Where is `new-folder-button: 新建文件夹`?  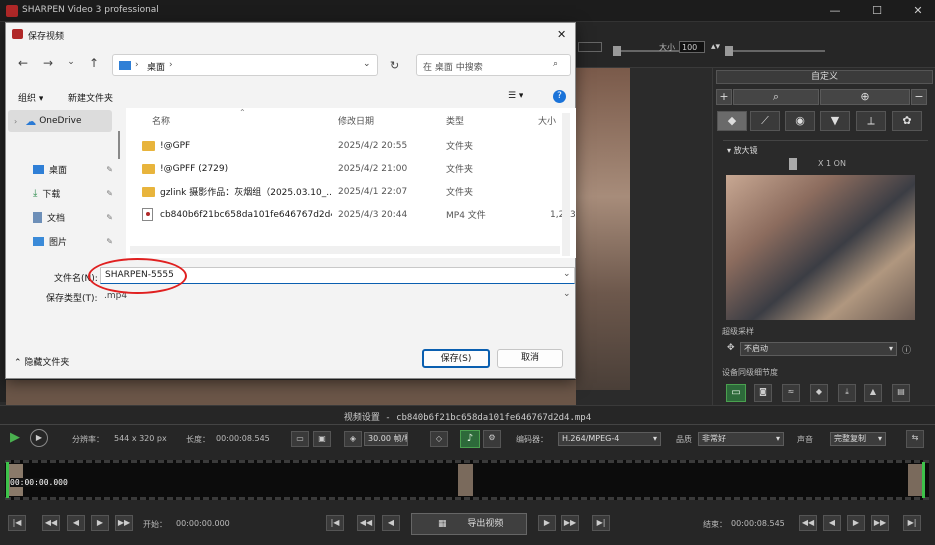
new-folder-button: 新建文件夹 is located at coordinates (90, 97).